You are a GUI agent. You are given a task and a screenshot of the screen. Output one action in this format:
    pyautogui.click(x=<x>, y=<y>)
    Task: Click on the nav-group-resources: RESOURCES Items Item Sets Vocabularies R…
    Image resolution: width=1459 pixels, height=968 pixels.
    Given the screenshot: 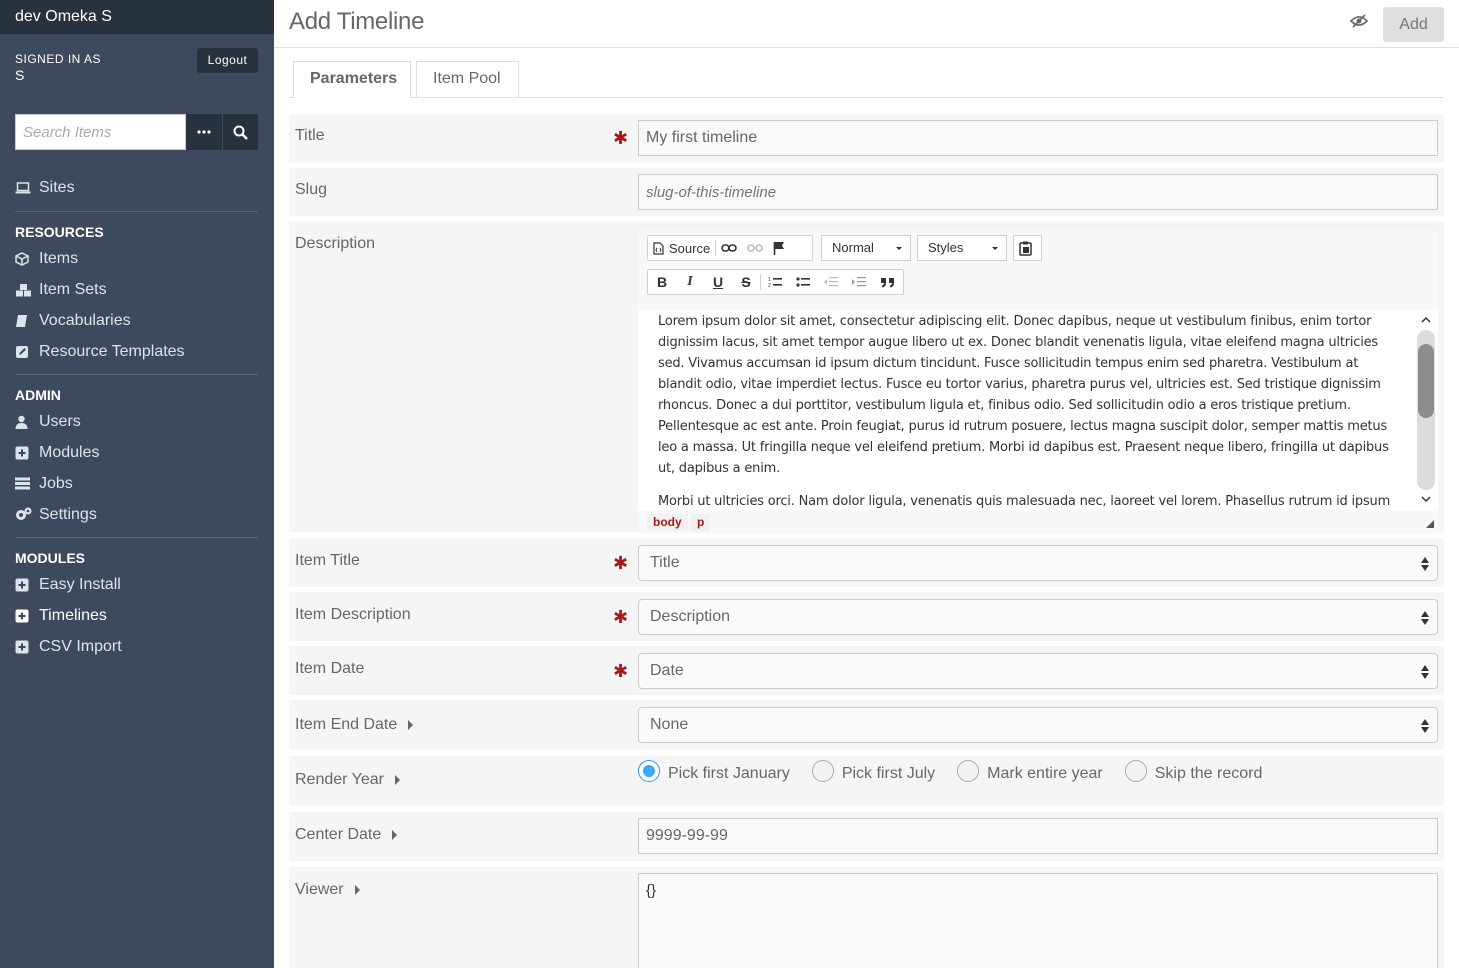 What is the action you would take?
    pyautogui.click(x=136, y=293)
    